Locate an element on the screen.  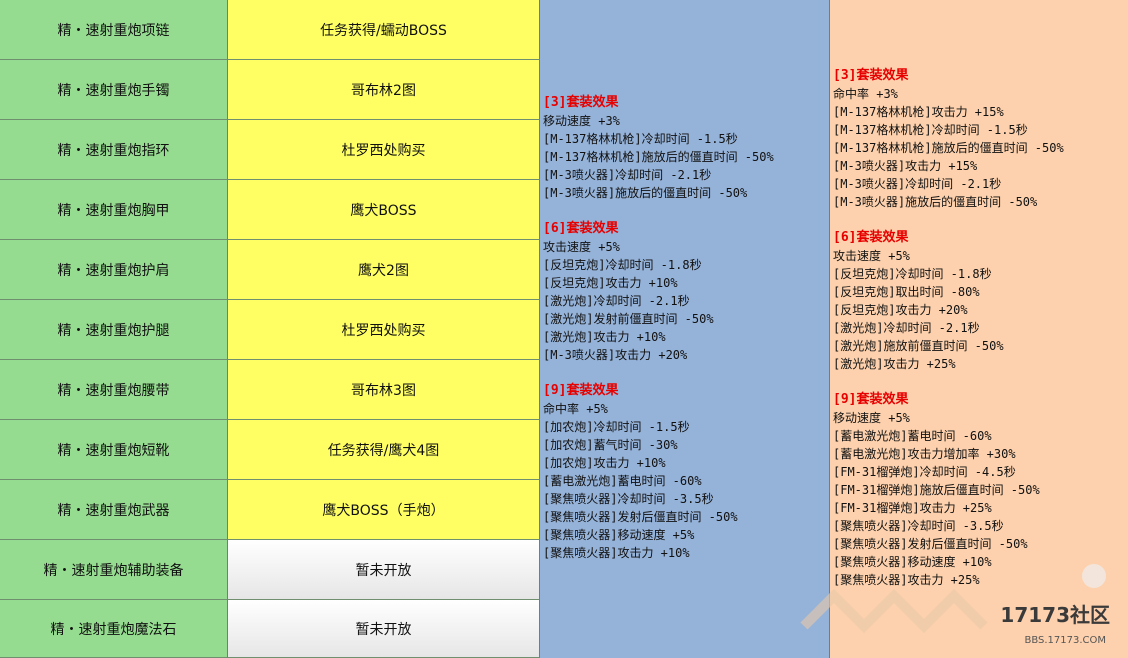
item-name-cell: 精・速射重炮手镯 is located at coordinates (114, 90).